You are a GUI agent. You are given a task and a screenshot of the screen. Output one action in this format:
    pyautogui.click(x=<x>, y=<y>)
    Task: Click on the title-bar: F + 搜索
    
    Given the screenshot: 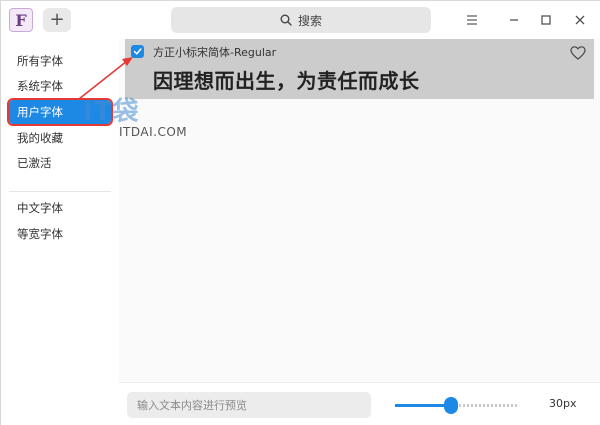 What is the action you would take?
    pyautogui.click(x=300, y=20)
    